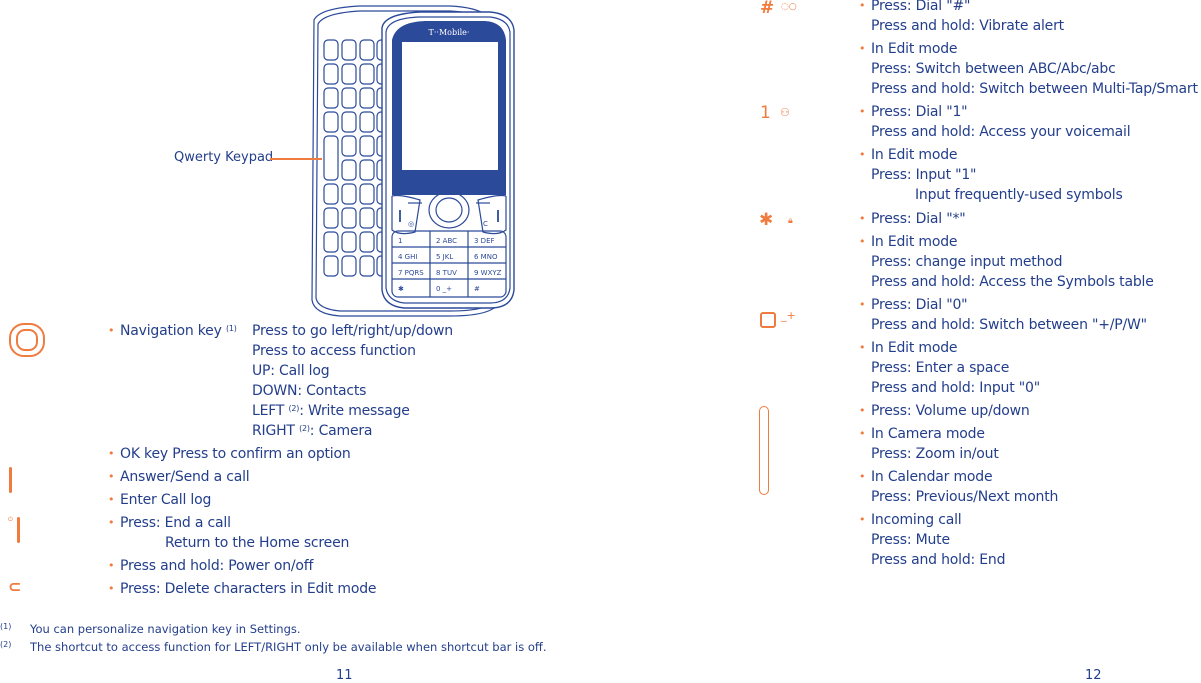 This screenshot has height=683, width=1201. Describe the element at coordinates (210, 566) in the screenshot. I see `power-text: Press and hold: Power on/off` at that location.